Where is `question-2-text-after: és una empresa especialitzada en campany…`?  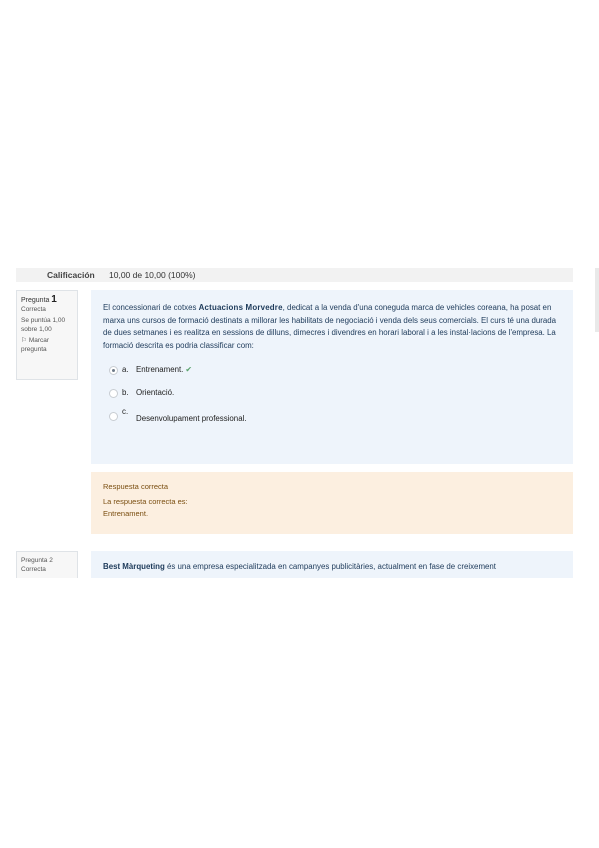
question-2-text-after: és una empresa especialitzada en campany… is located at coordinates (330, 566).